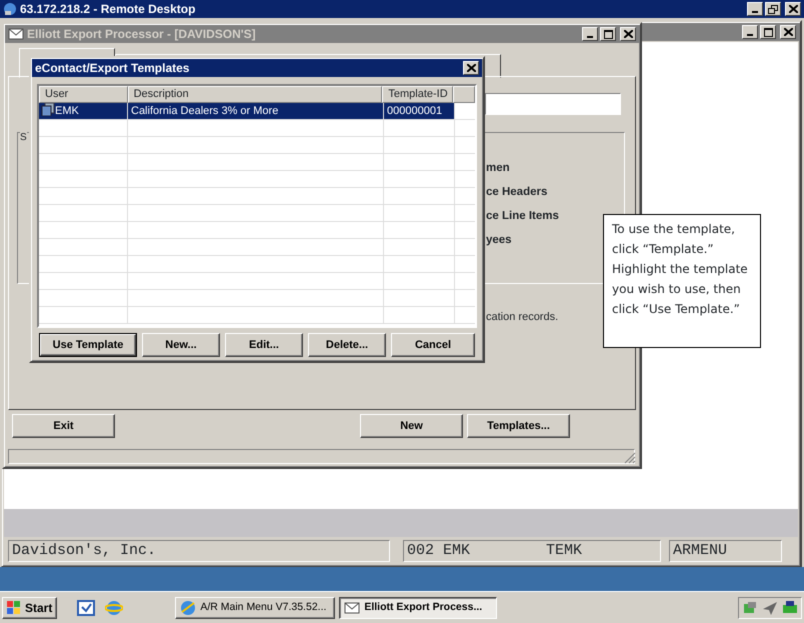 The width and height of the screenshot is (804, 623). Describe the element at coordinates (63, 426) in the screenshot. I see `dialog-button: Exit` at that location.